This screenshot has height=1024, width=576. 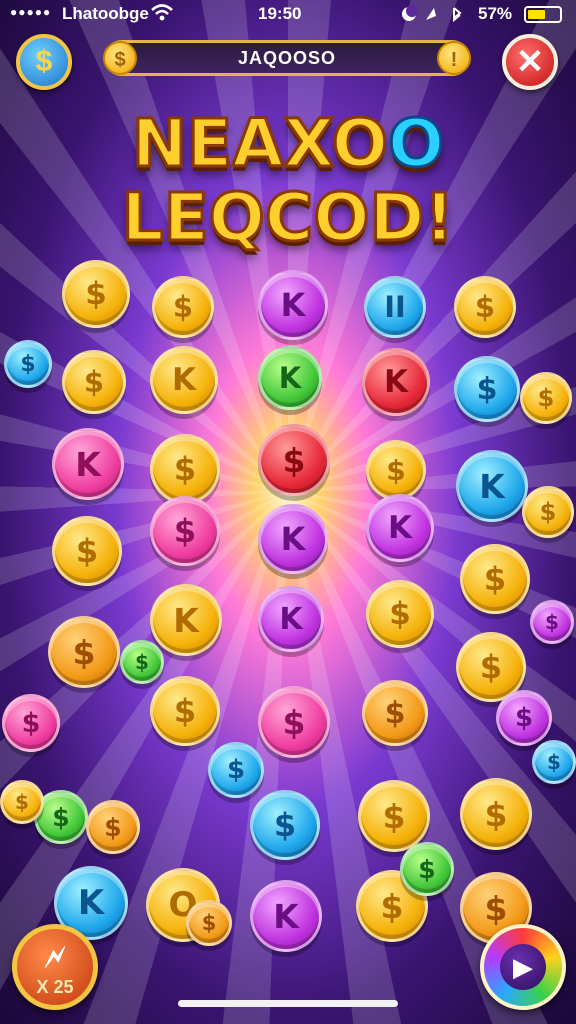 What do you see at coordinates (280, 13) in the screenshot?
I see `clock-time: 19:50` at bounding box center [280, 13].